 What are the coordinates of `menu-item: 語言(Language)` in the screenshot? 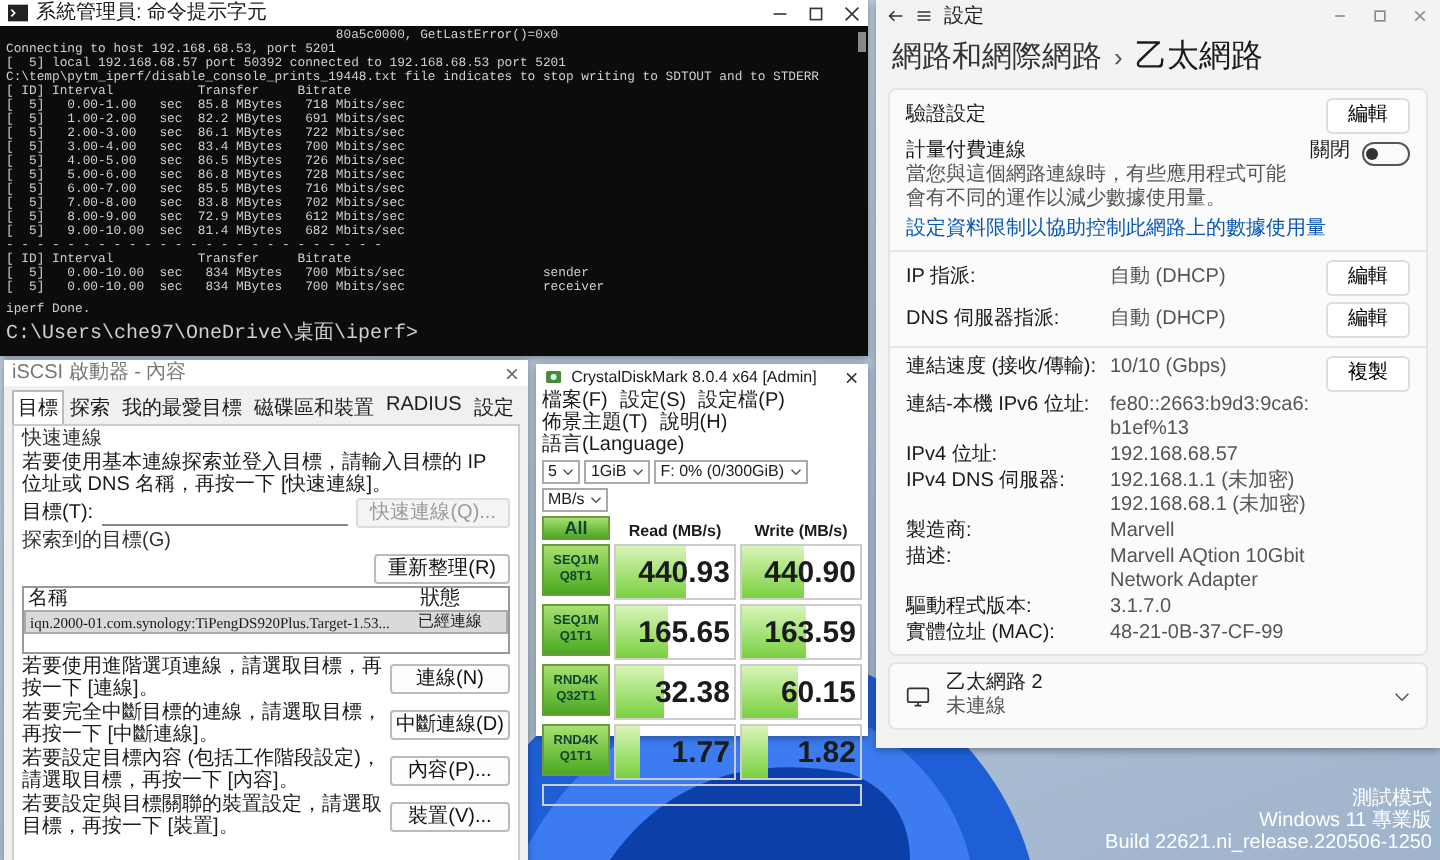 It's located at (613, 445).